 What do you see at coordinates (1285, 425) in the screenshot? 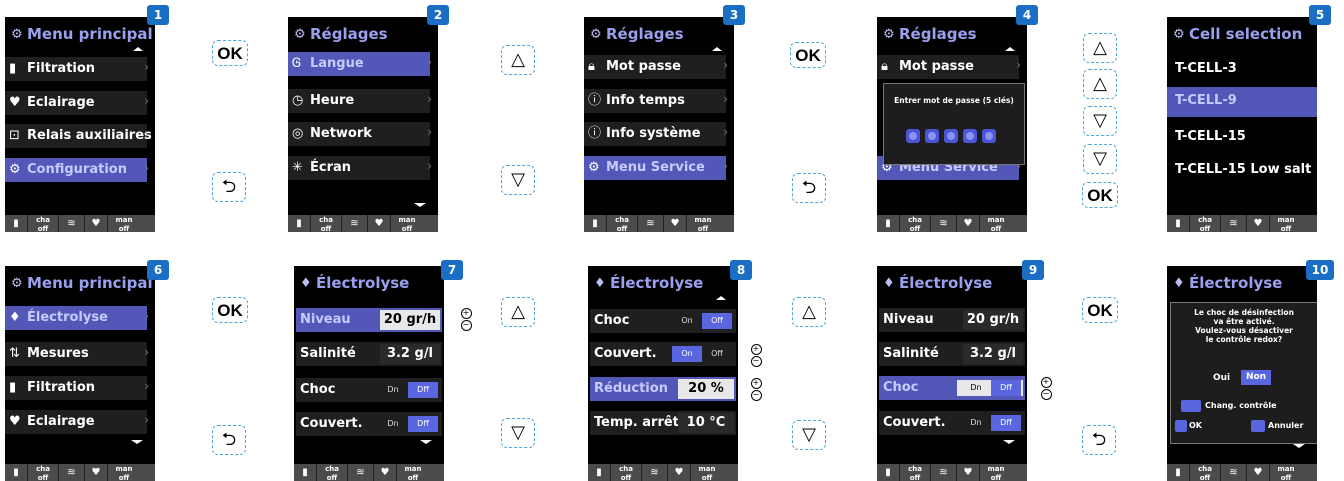
I see `annuler-label: Annuler` at bounding box center [1285, 425].